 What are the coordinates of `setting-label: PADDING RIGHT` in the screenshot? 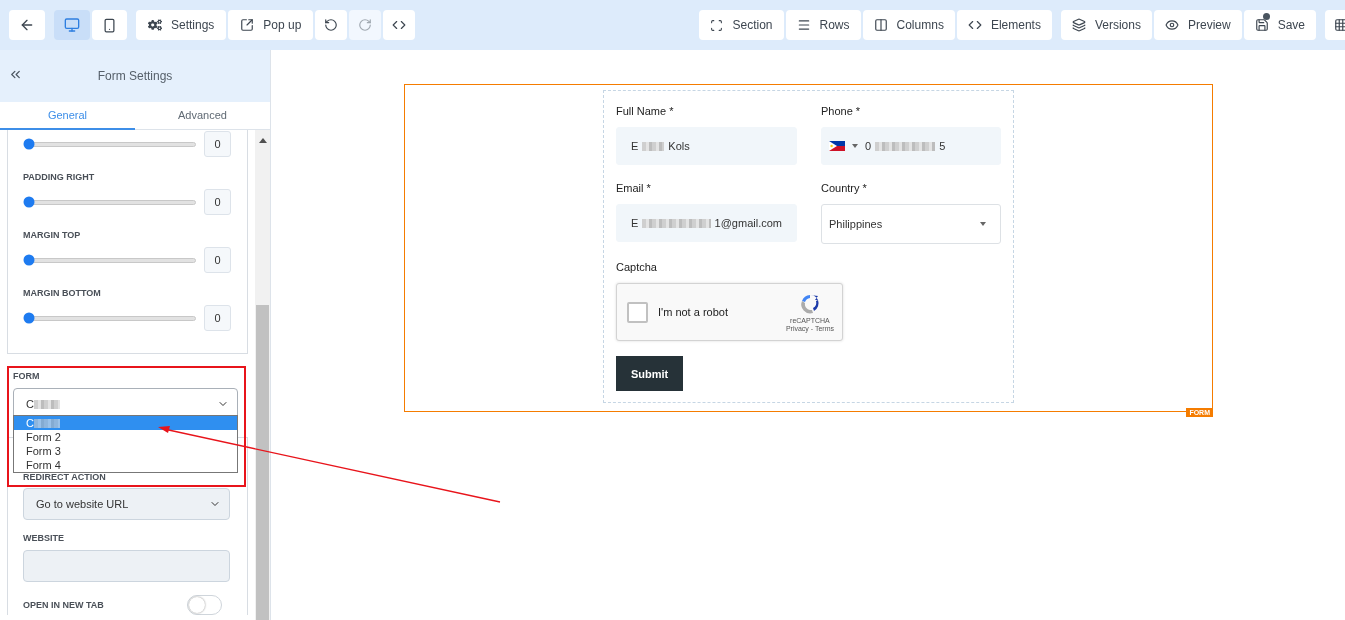 It's located at (59, 177).